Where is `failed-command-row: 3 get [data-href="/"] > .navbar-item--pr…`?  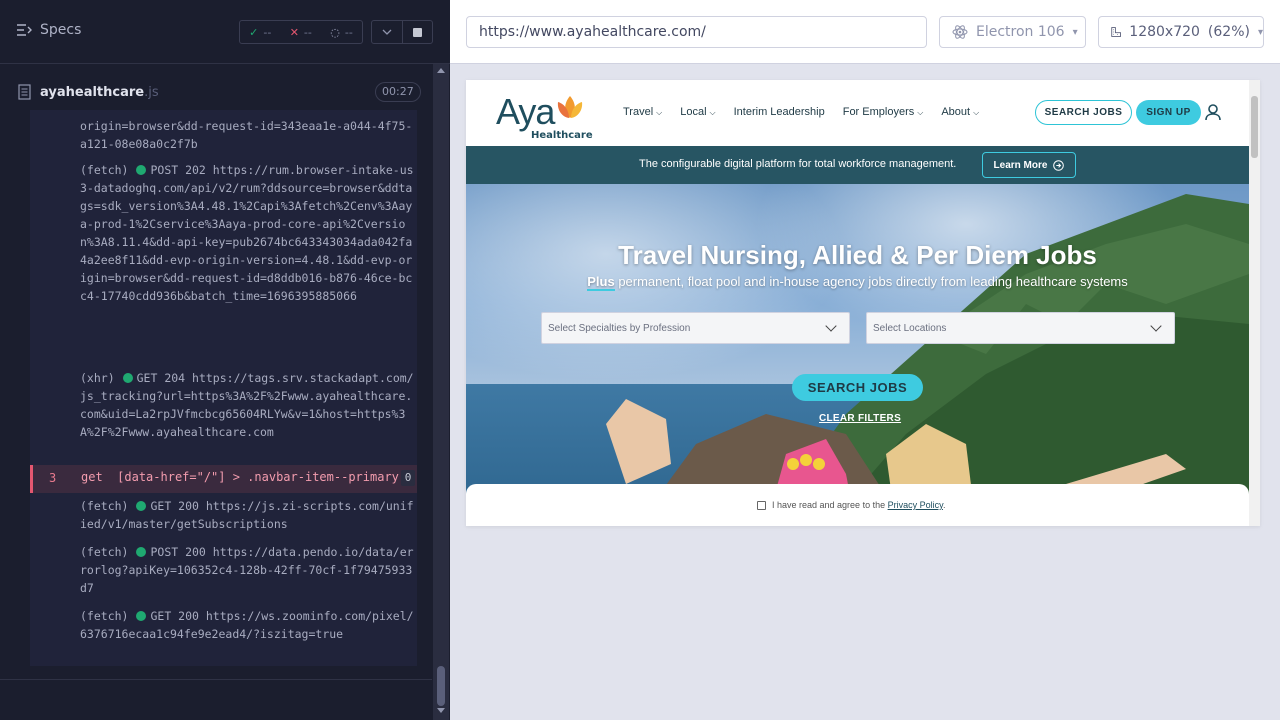 failed-command-row: 3 get [data-href="/"] > .navbar-item--pr… is located at coordinates (223, 479).